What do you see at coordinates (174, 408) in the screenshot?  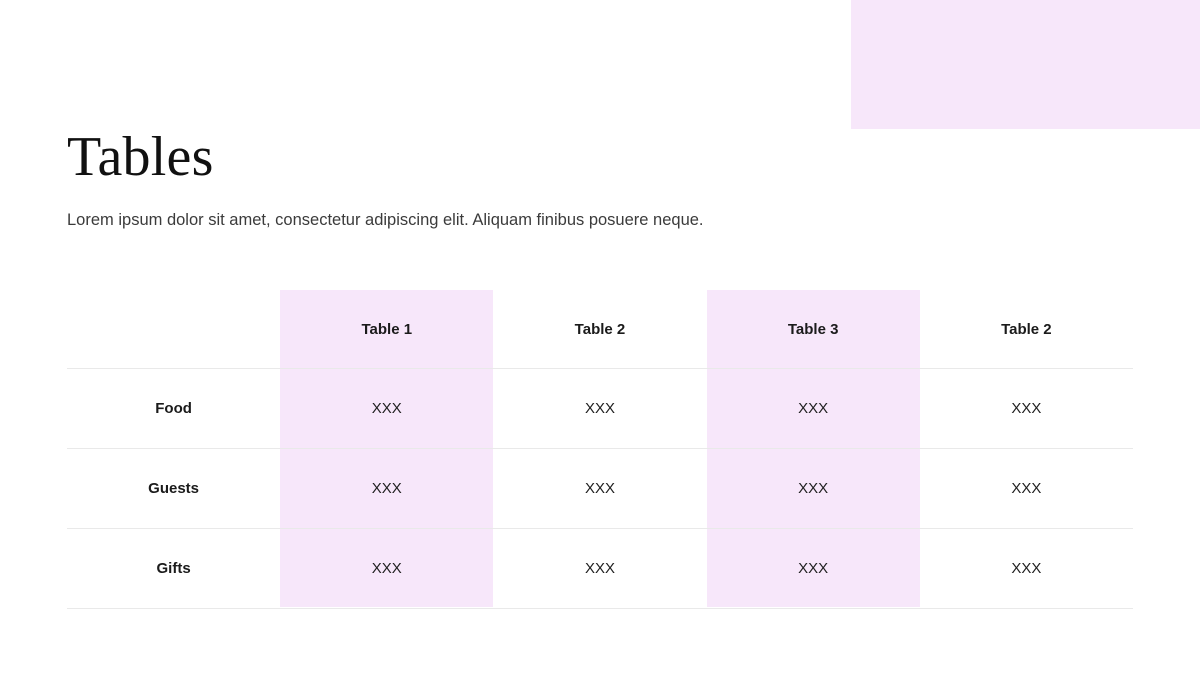 I see `row-label-food: Food` at bounding box center [174, 408].